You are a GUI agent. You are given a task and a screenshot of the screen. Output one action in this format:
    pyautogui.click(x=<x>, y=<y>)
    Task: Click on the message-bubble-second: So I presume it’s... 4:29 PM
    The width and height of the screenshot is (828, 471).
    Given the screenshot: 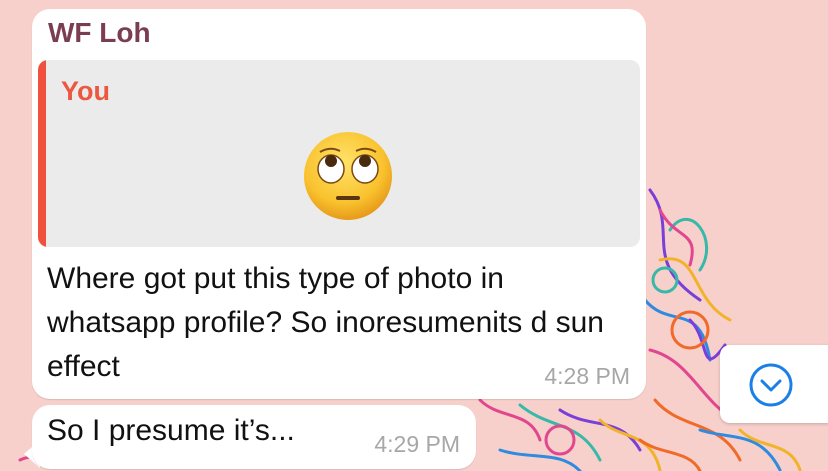 What is the action you would take?
    pyautogui.click(x=254, y=437)
    